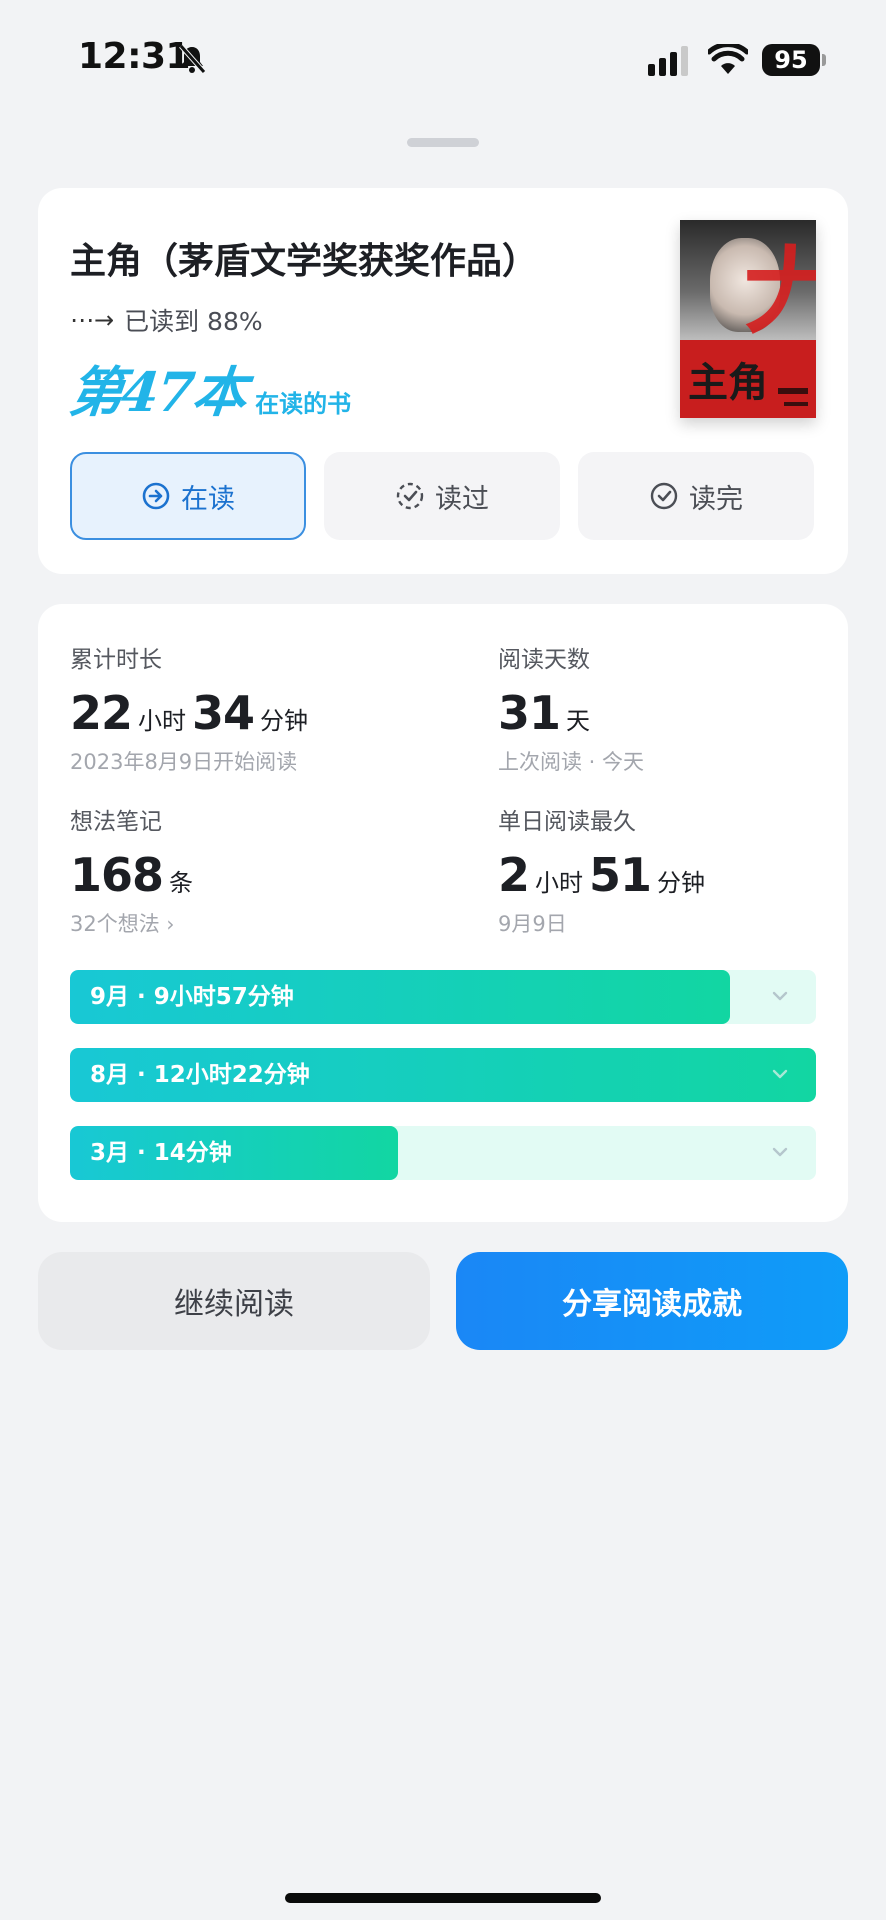  What do you see at coordinates (443, 997) in the screenshot?
I see `month-bar-september: 9月 · 9小时57分钟` at bounding box center [443, 997].